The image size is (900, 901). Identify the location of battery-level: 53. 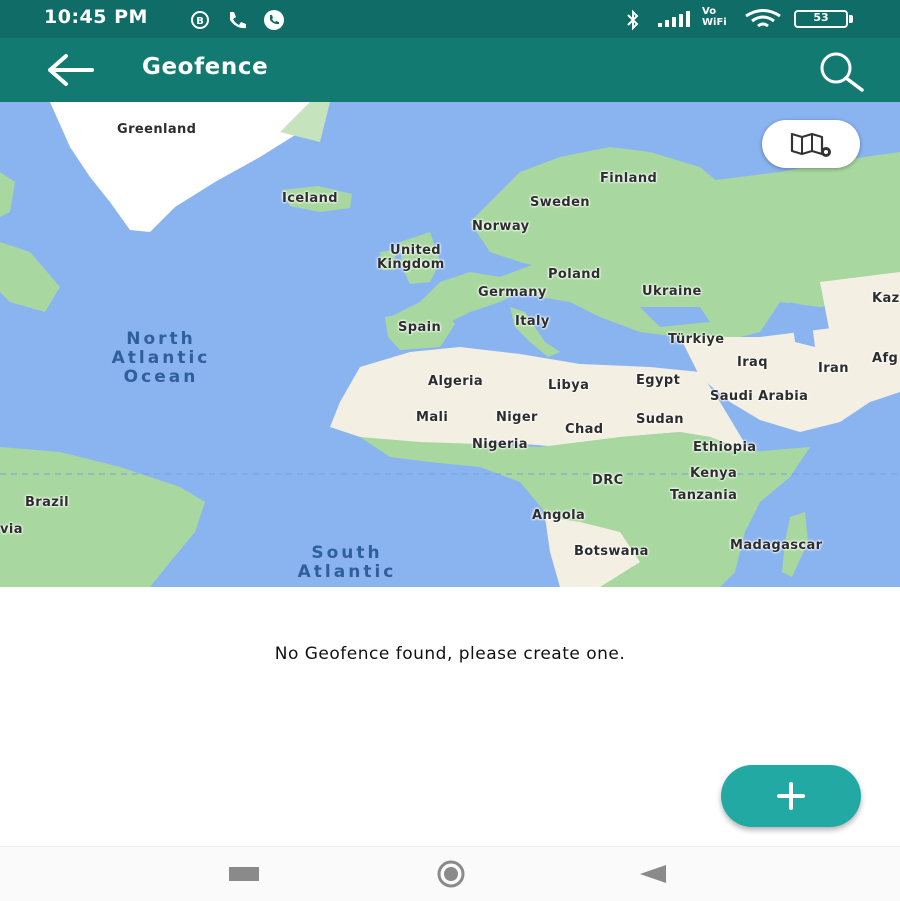
(821, 17).